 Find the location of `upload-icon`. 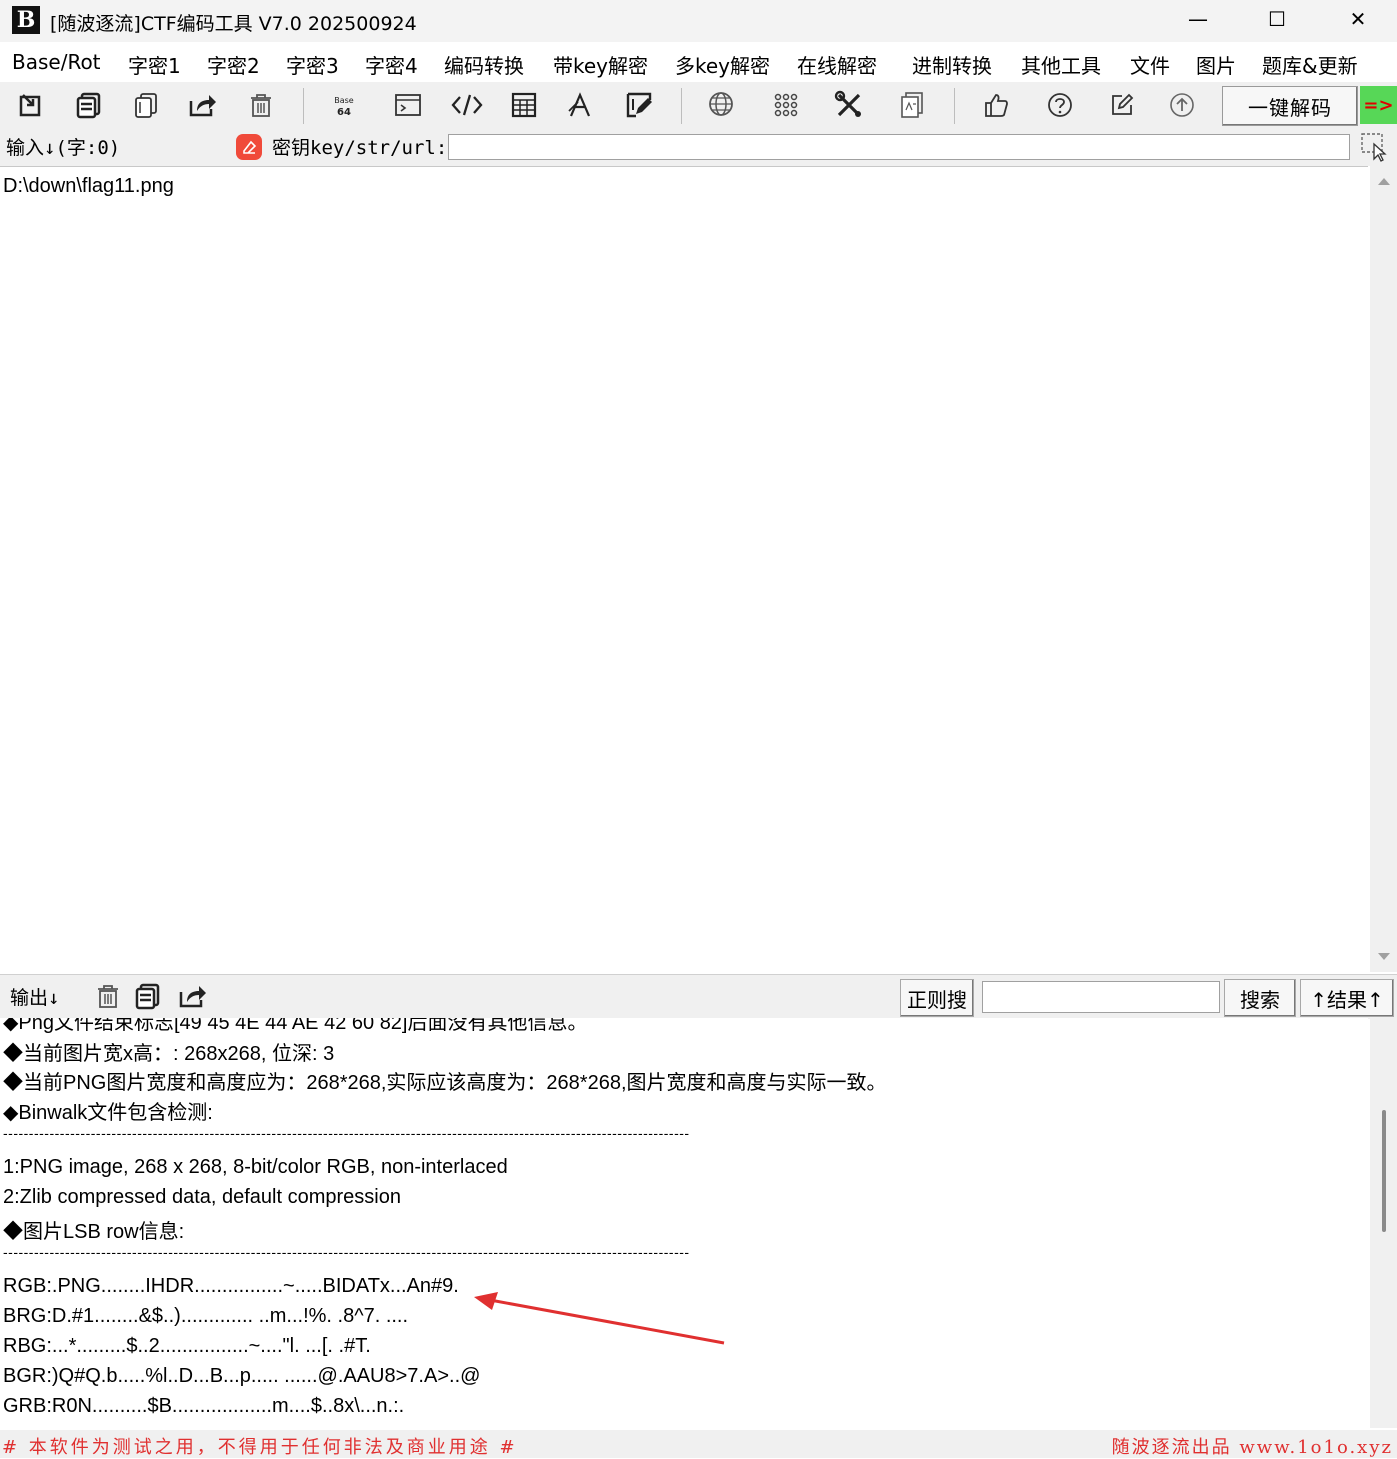

upload-icon is located at coordinates (1182, 105).